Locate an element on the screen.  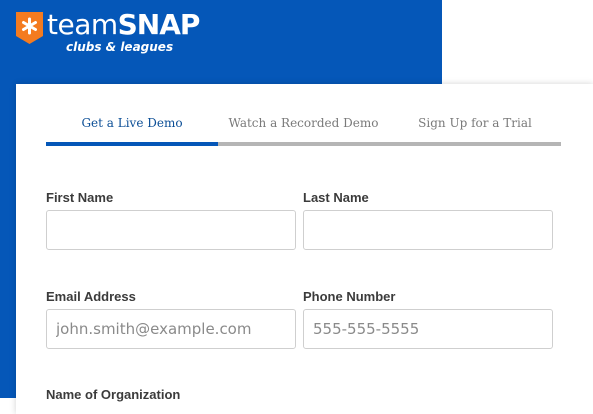
tab-label: Watch a Recorded Demo is located at coordinates (303, 123).